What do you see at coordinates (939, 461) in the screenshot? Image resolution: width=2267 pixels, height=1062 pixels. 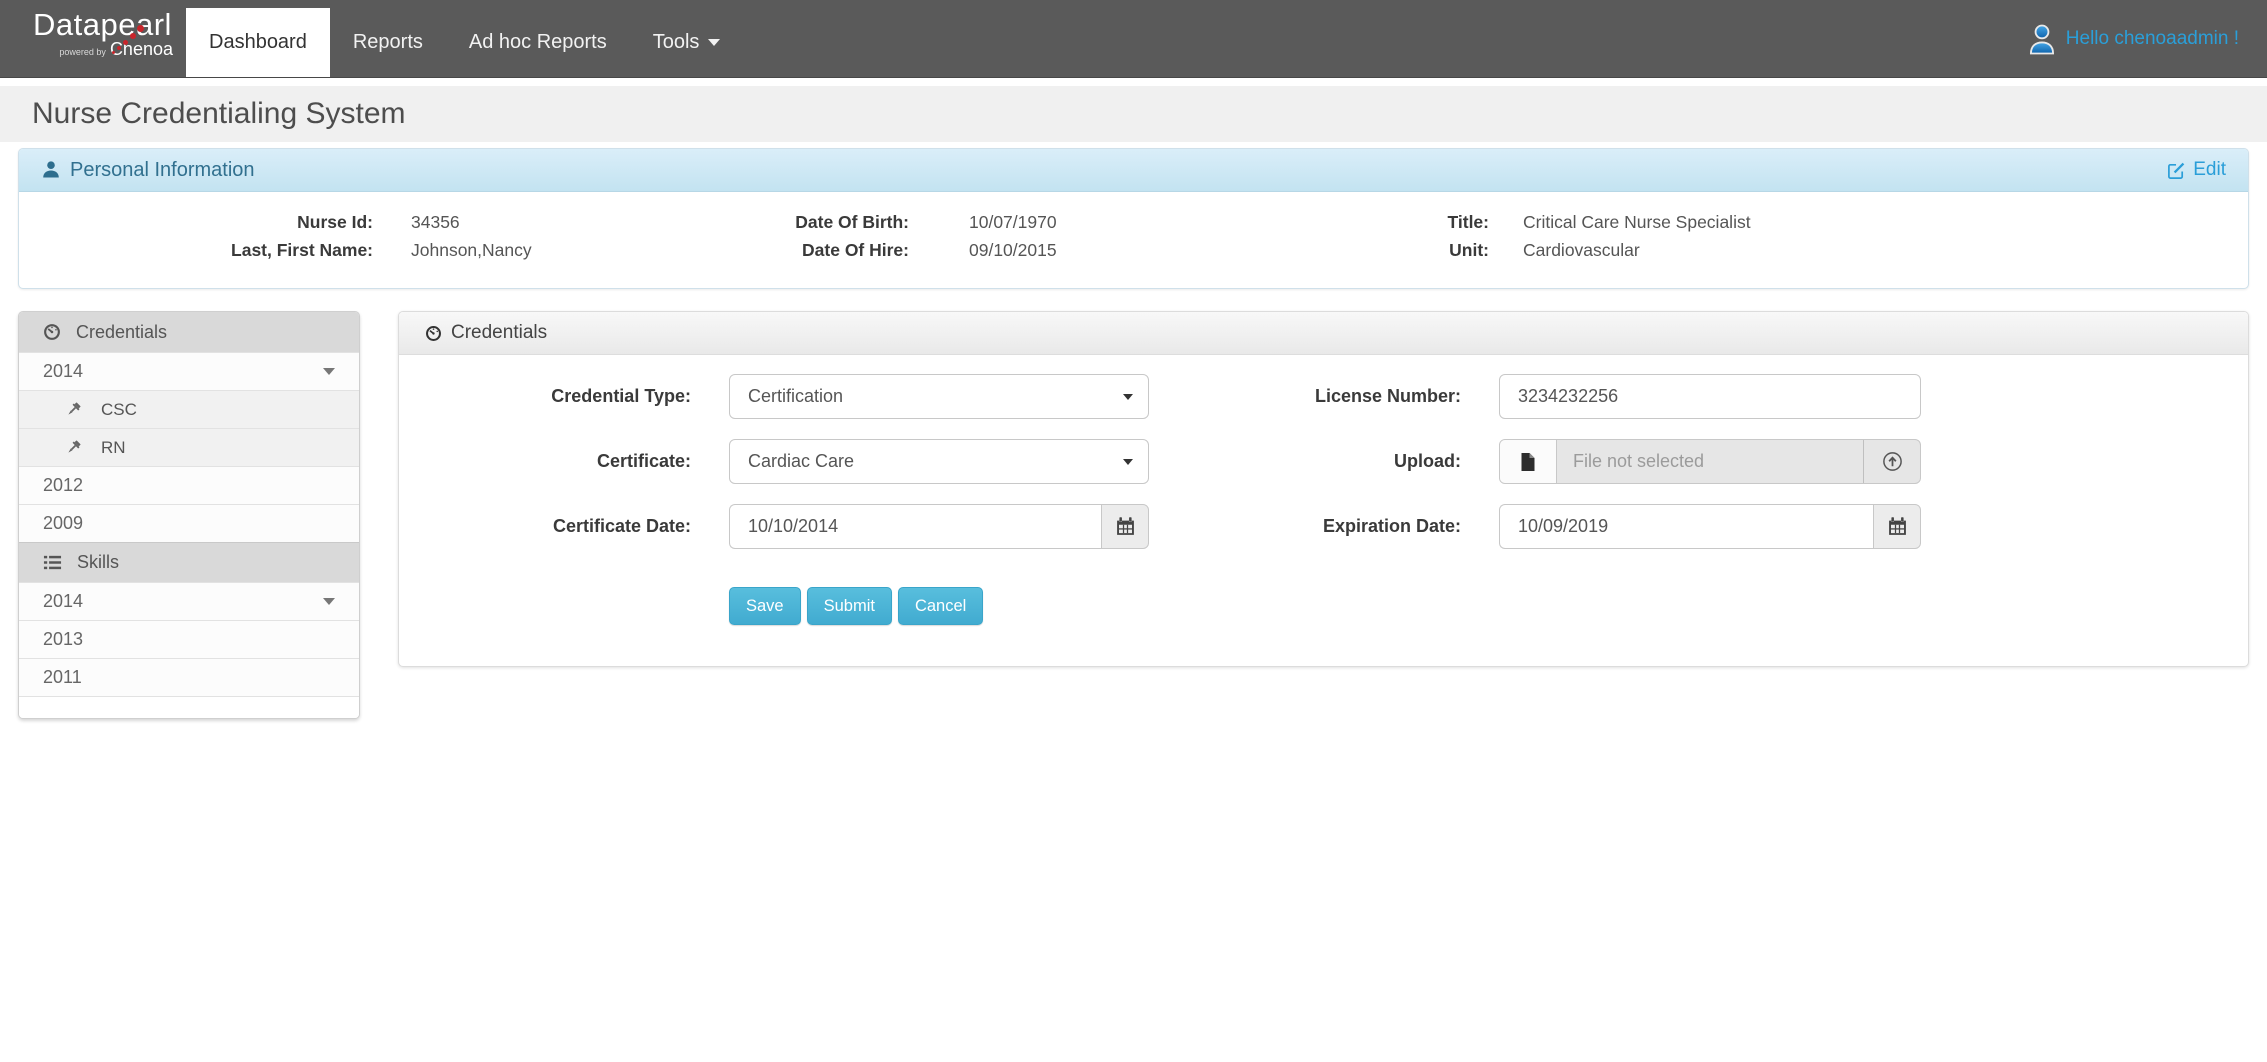 I see `certificate-select: Cardiac Care` at bounding box center [939, 461].